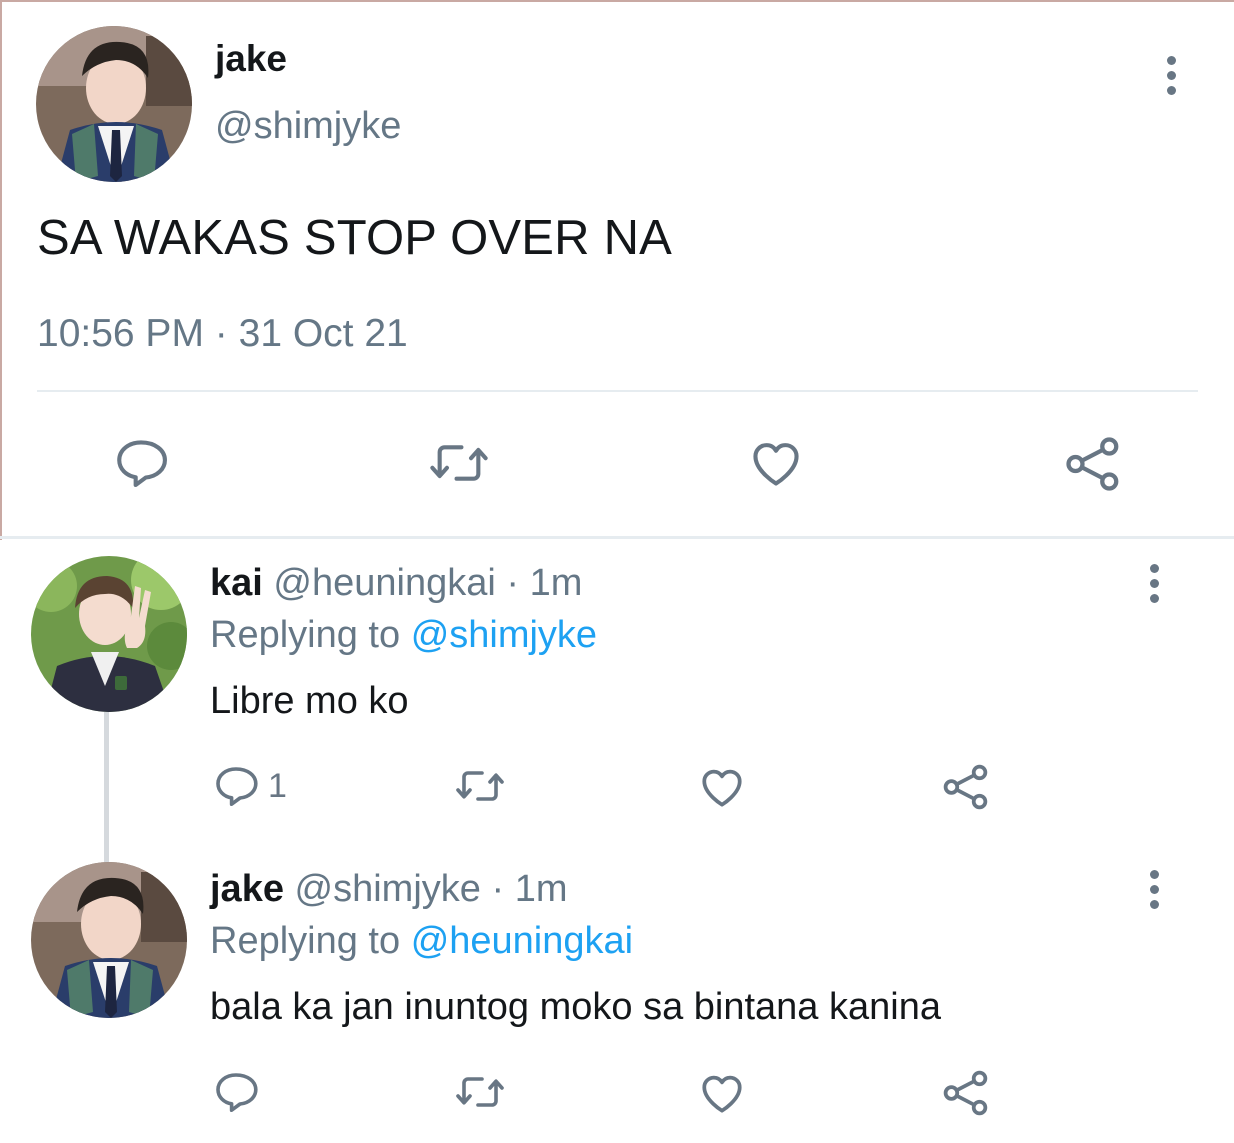 This screenshot has height=1143, width=1234. Describe the element at coordinates (120, 333) in the screenshot. I see `tweet-time: 10:56 PM` at that location.